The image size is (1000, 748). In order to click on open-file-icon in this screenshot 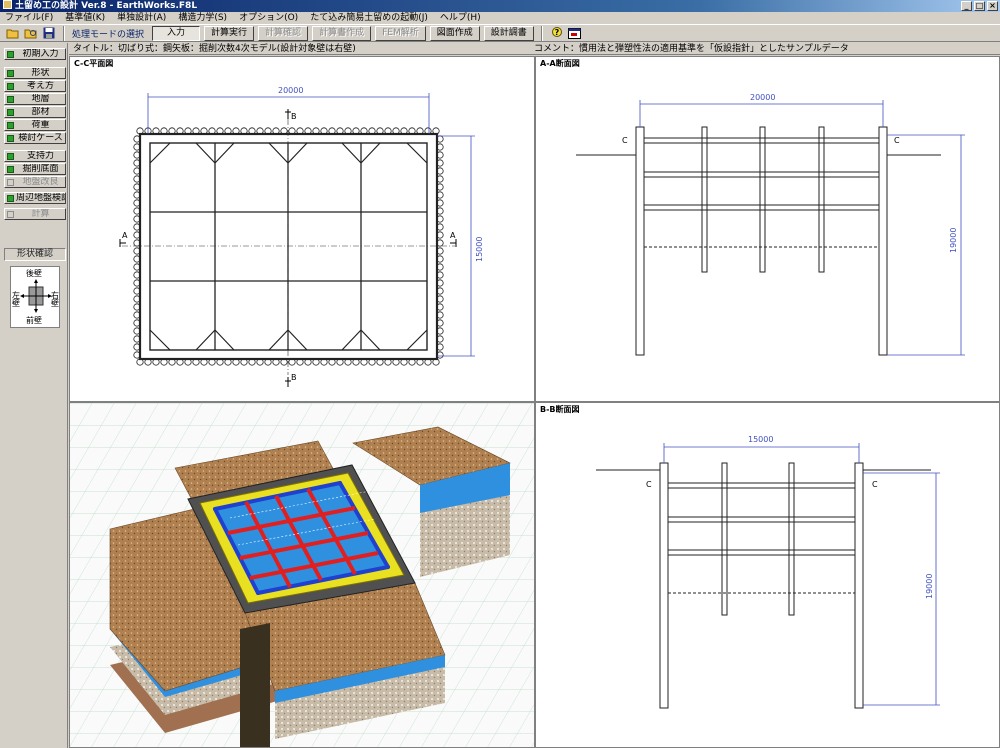, I will do `click(31, 33)`.